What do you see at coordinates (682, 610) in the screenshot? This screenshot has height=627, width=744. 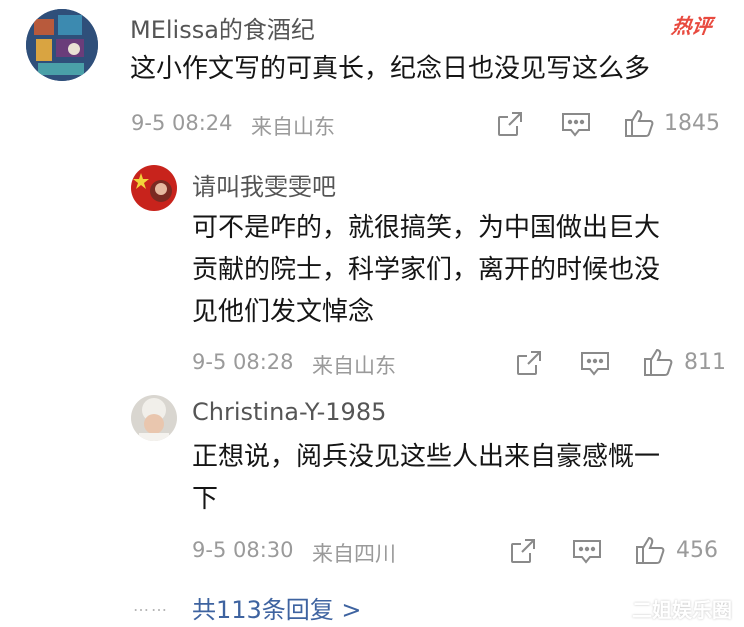 I see `watermark: 二姐娱乐圈` at bounding box center [682, 610].